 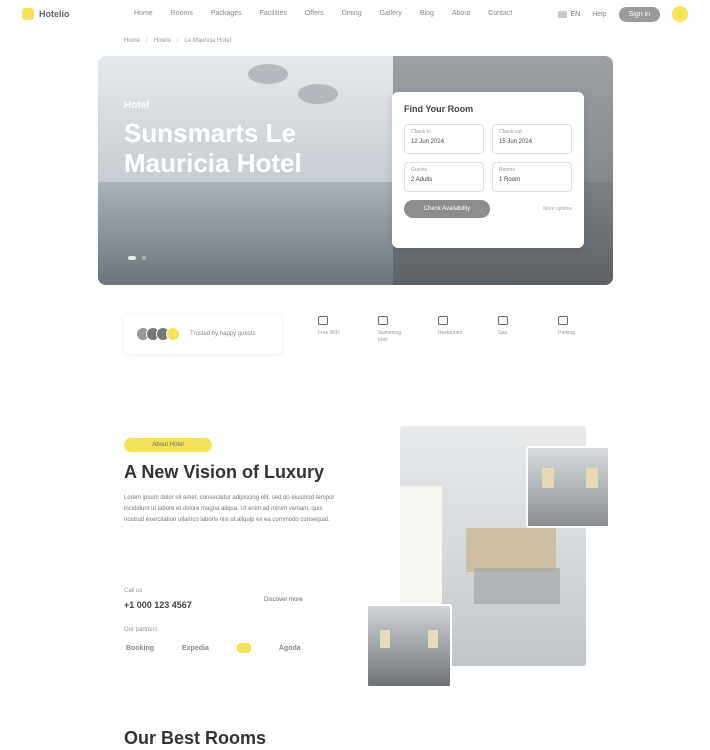 What do you see at coordinates (158, 605) in the screenshot?
I see `phone-number: +1 000 123 4567` at bounding box center [158, 605].